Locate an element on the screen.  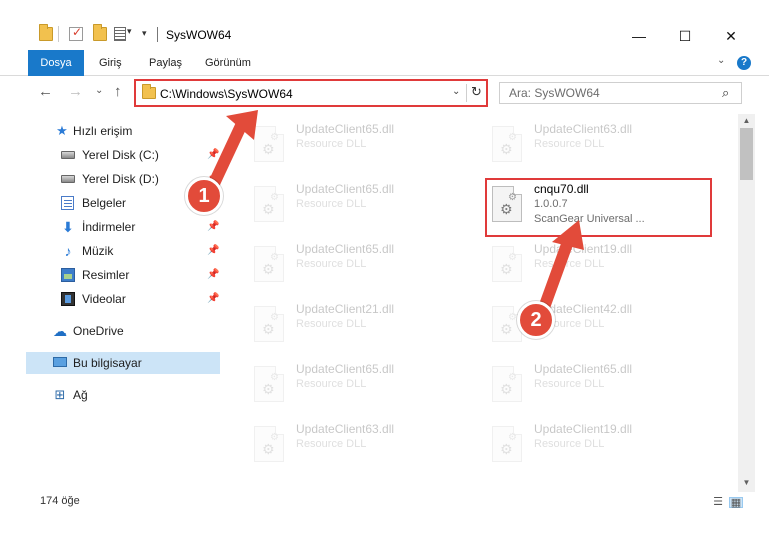
help-icon: ? is located at coordinates (744, 63).